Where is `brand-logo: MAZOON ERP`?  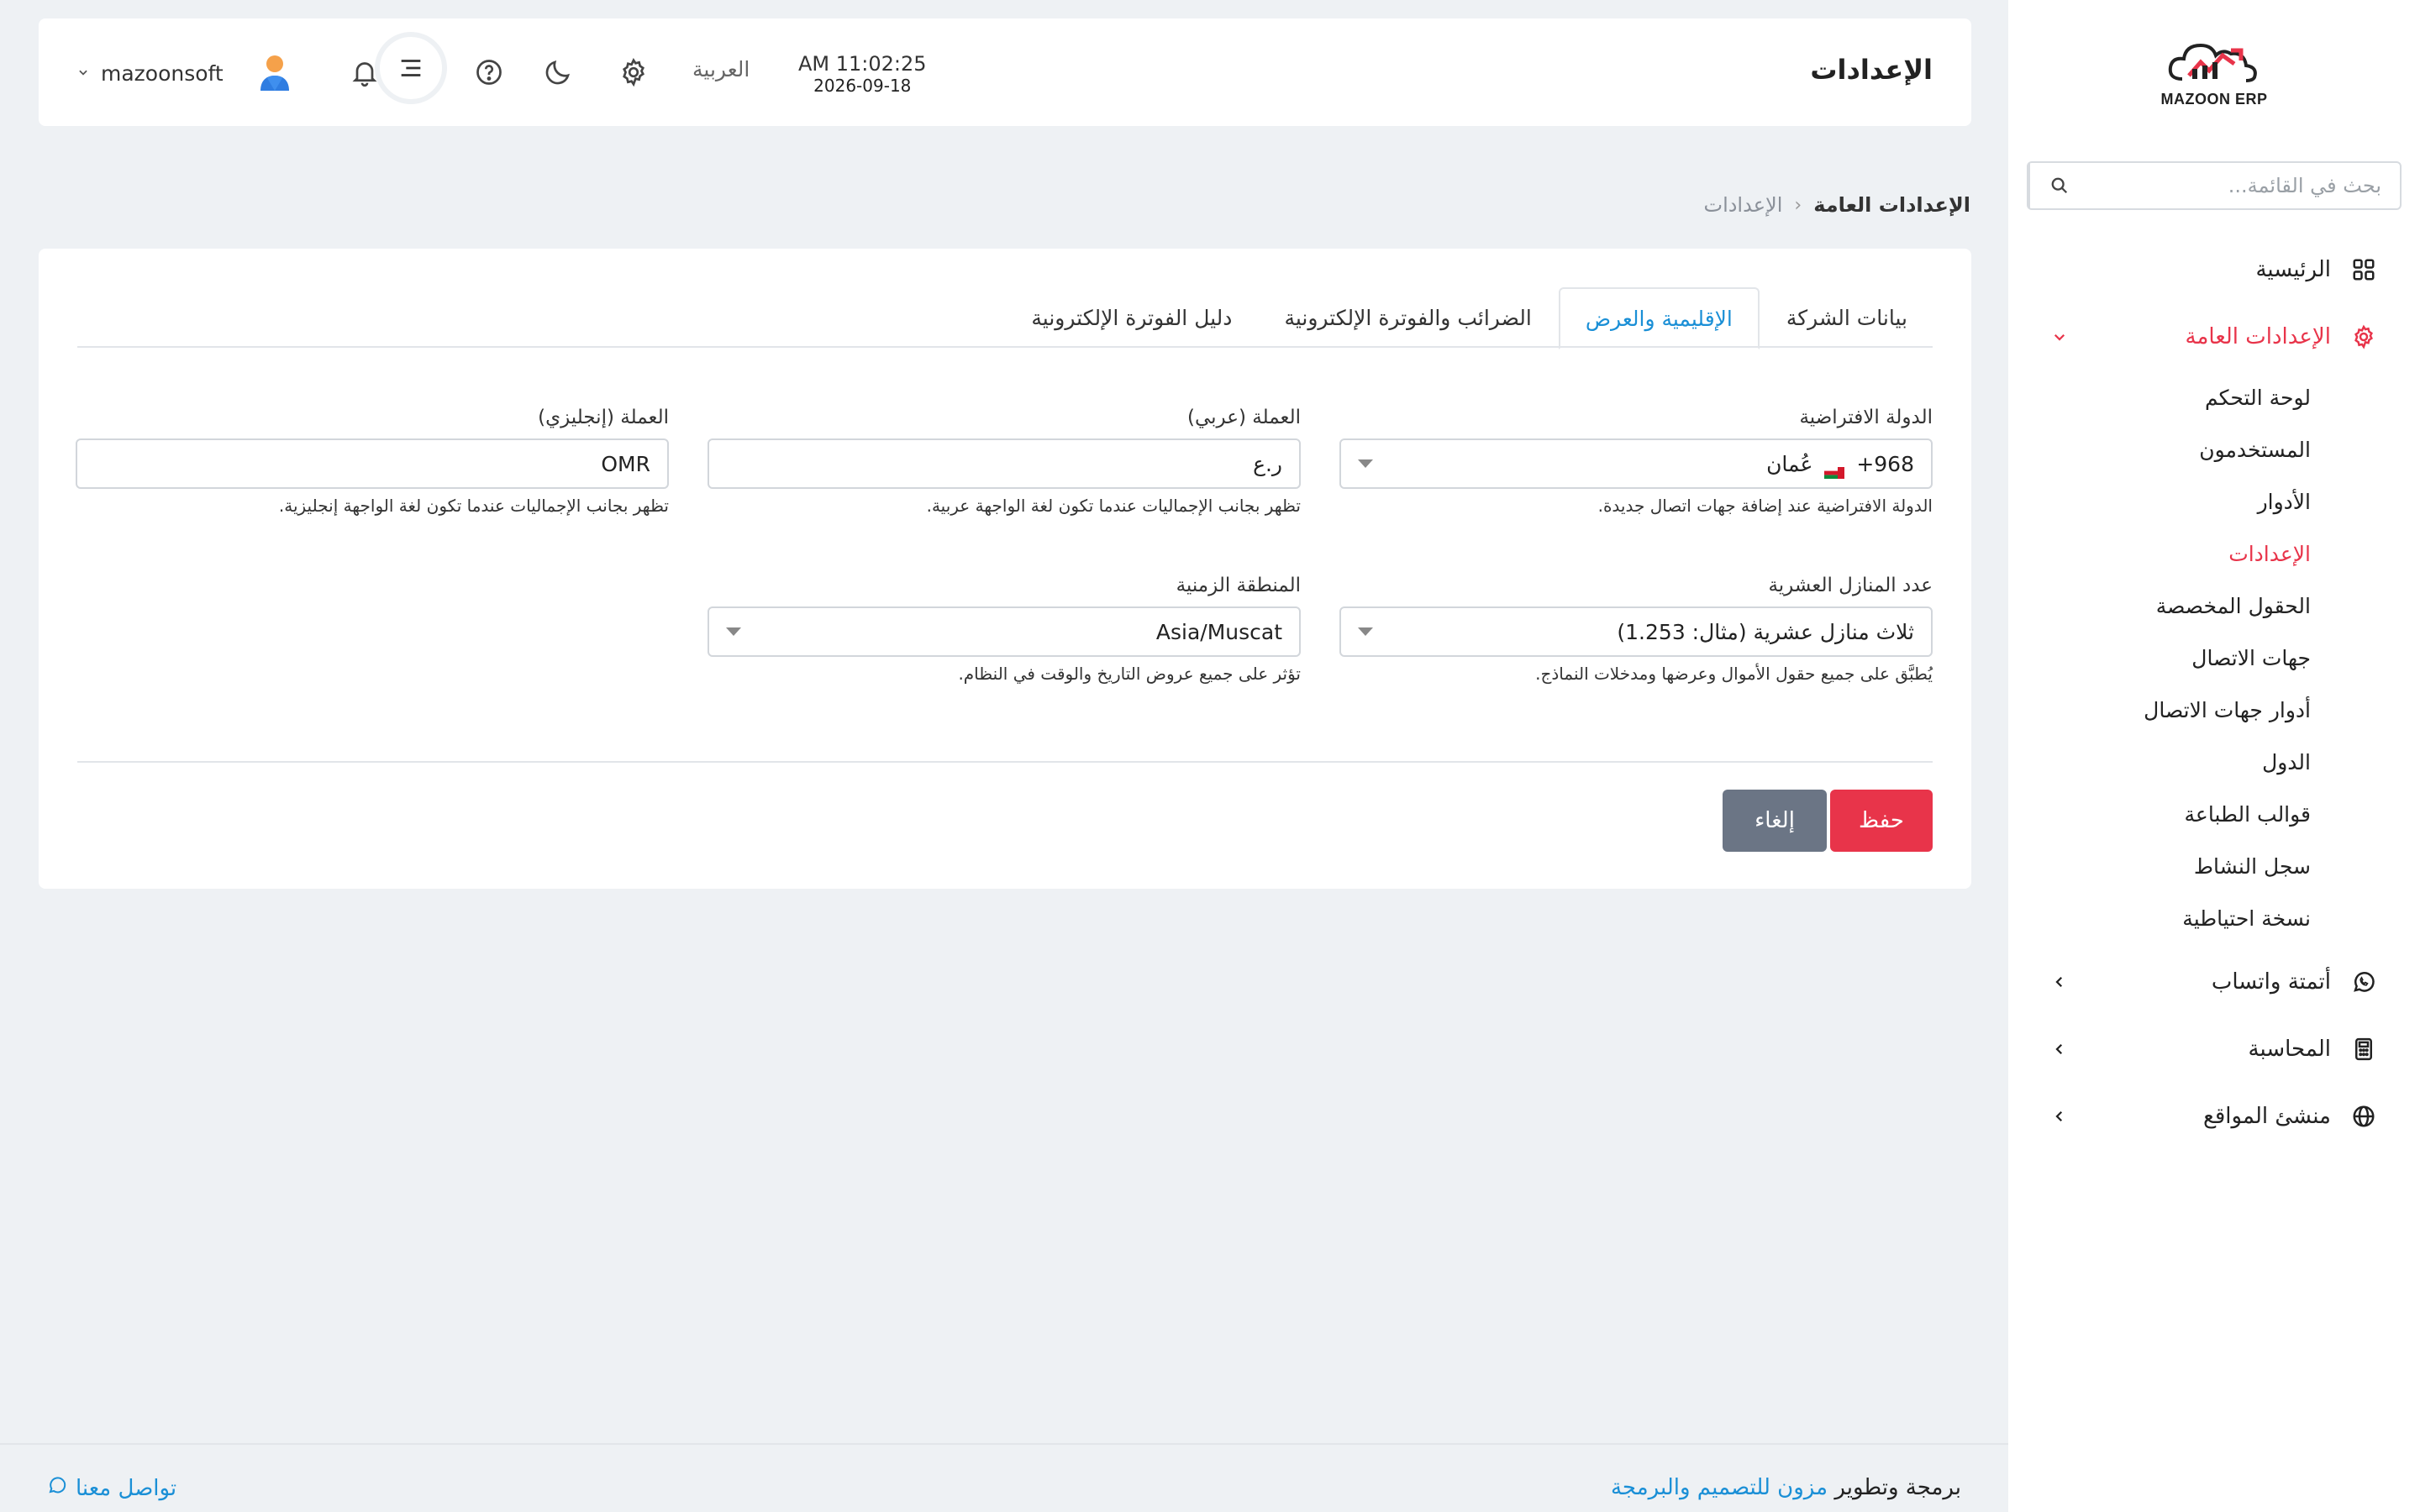
brand-logo: MAZOON ERP is located at coordinates (2214, 76).